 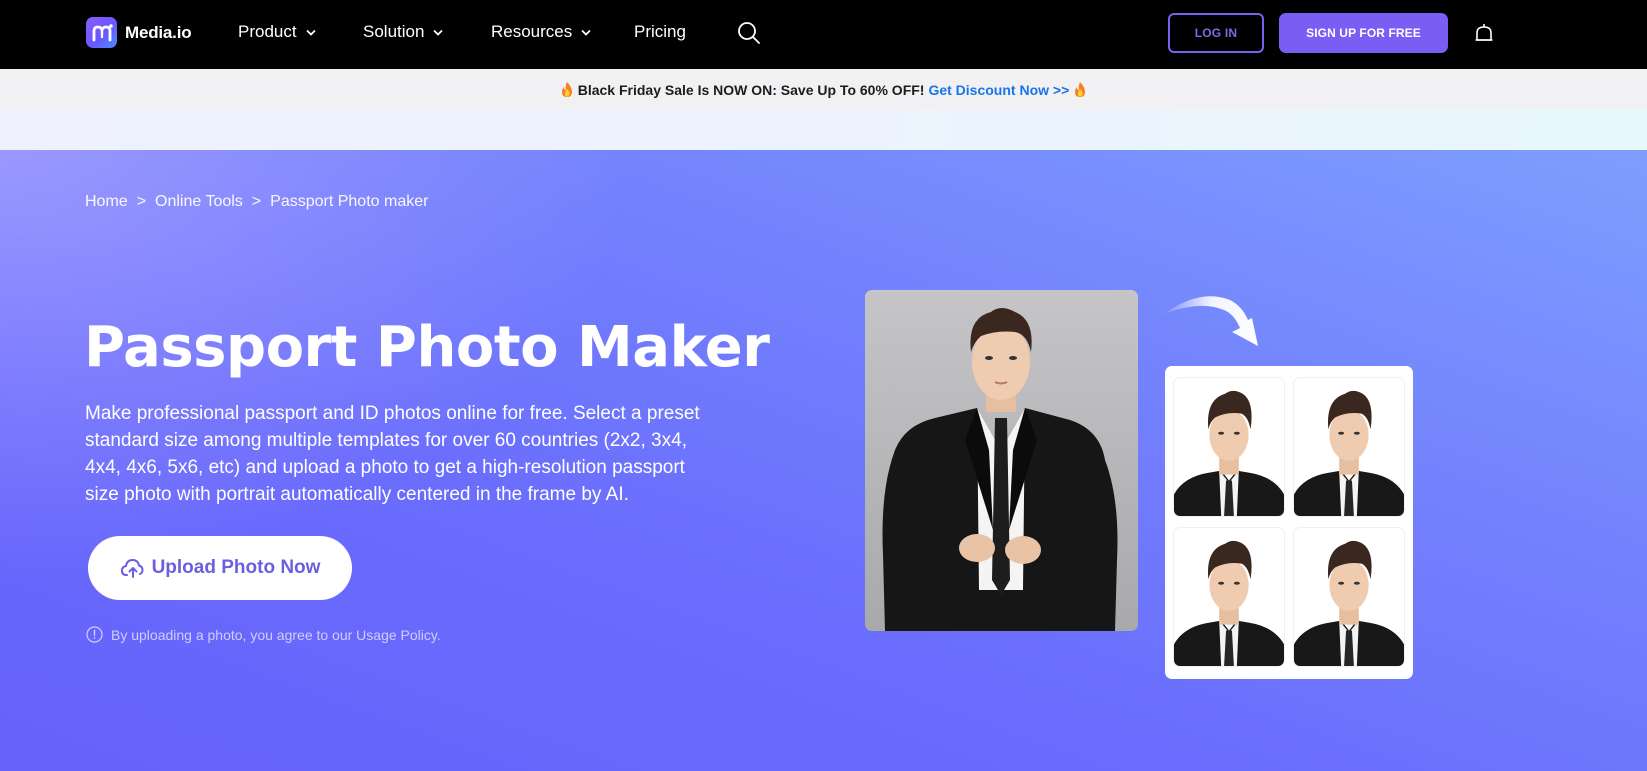 I want to click on promo-link: Get Discount Now >>, so click(x=998, y=90).